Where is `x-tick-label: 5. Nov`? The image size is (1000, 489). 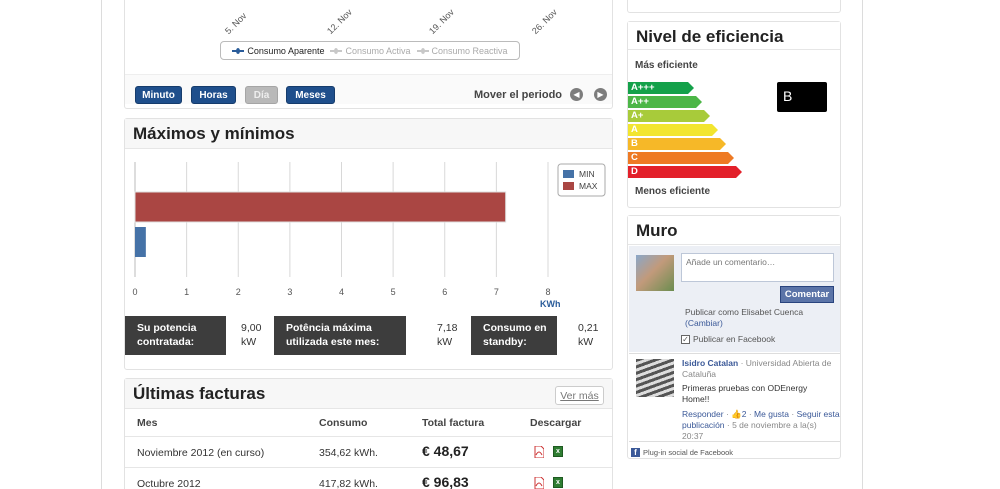 x-tick-label: 5. Nov is located at coordinates (236, 23).